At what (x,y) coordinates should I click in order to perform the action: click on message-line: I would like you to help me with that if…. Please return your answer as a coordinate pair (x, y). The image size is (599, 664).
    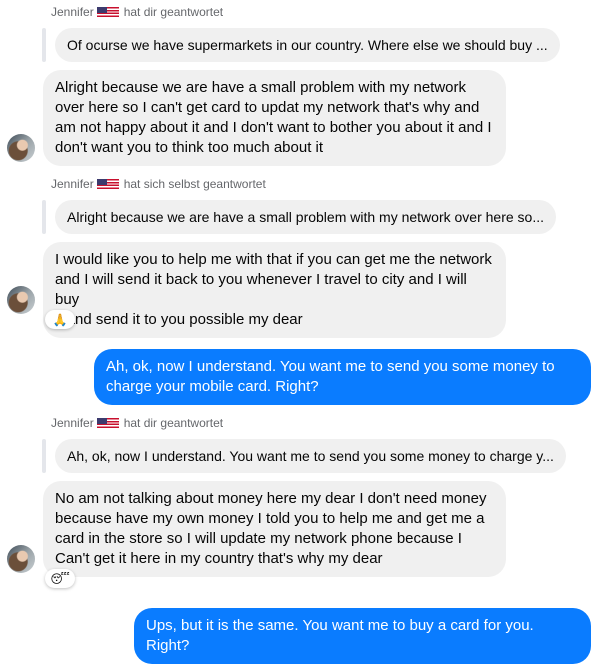
    Looking at the image, I should click on (273, 259).